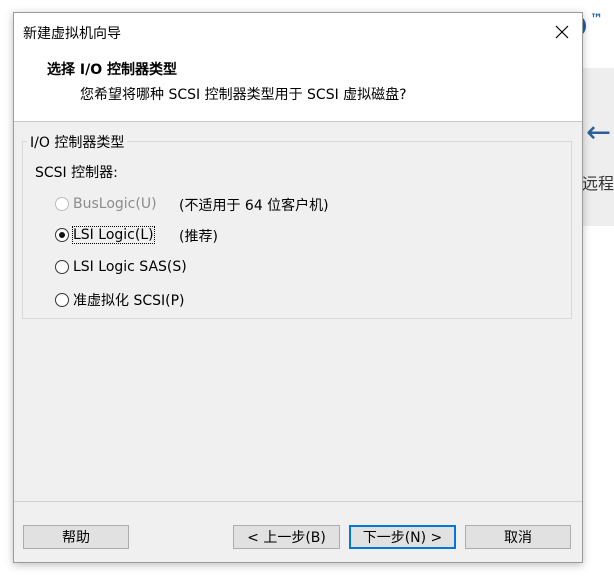 The image size is (614, 586). Describe the element at coordinates (76, 173) in the screenshot. I see `scsi-controller-label: SCSI 控制器:` at that location.